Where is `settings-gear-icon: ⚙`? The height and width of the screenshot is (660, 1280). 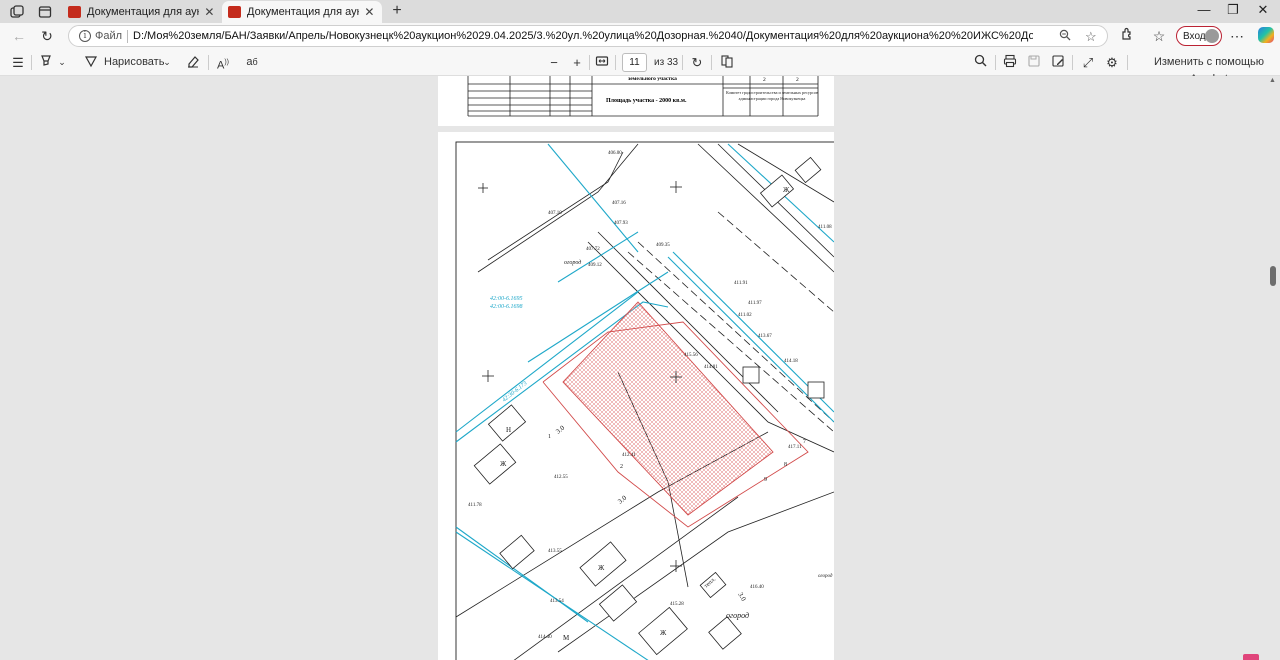
settings-gear-icon: ⚙ is located at coordinates (1112, 62).